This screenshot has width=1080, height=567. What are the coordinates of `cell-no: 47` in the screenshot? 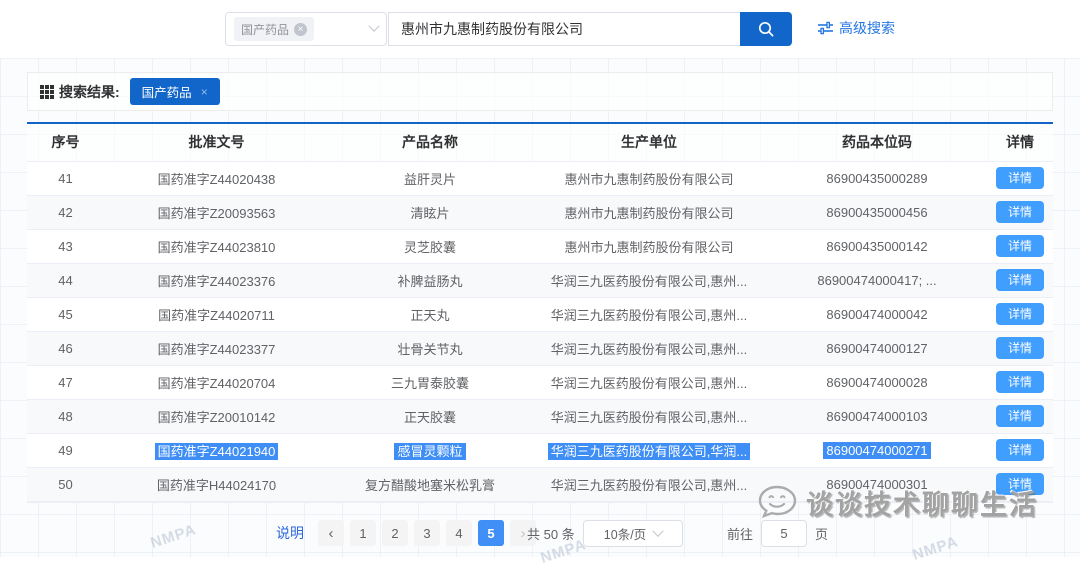 It's located at (65, 382).